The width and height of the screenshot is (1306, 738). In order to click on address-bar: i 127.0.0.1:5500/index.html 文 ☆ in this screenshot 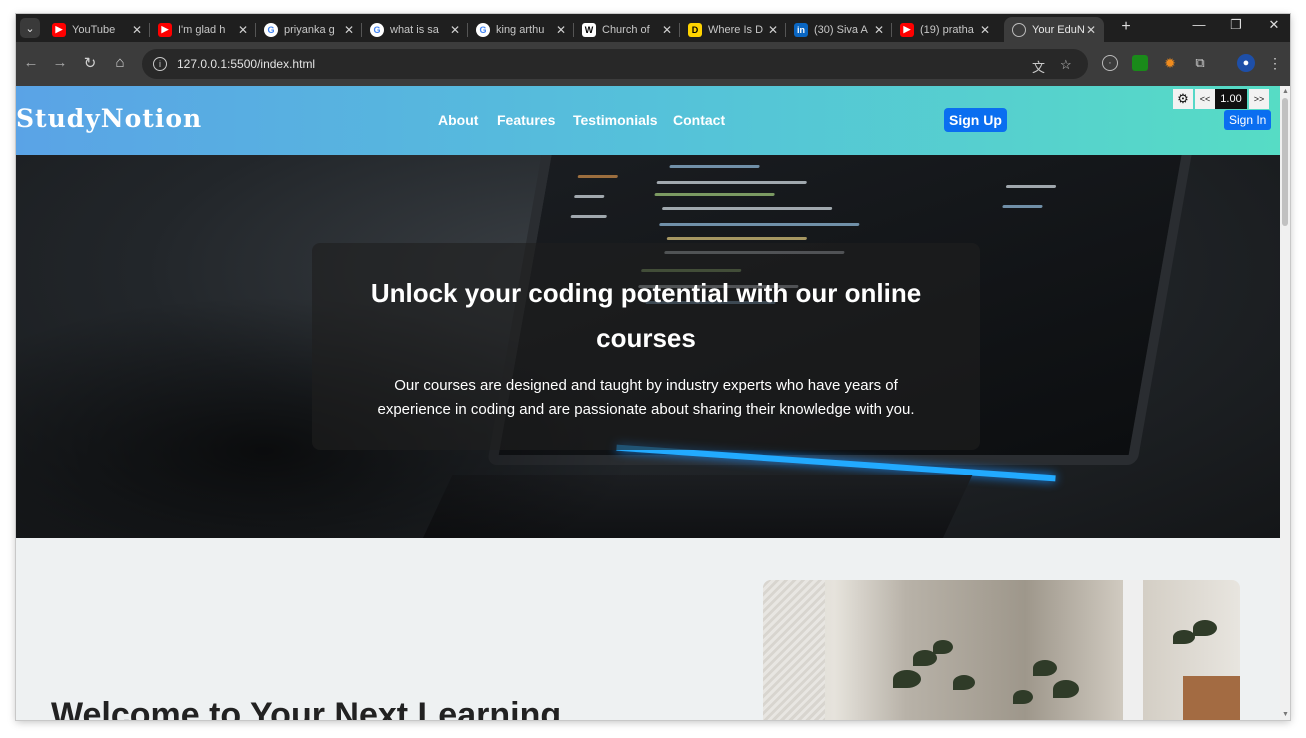, I will do `click(615, 64)`.